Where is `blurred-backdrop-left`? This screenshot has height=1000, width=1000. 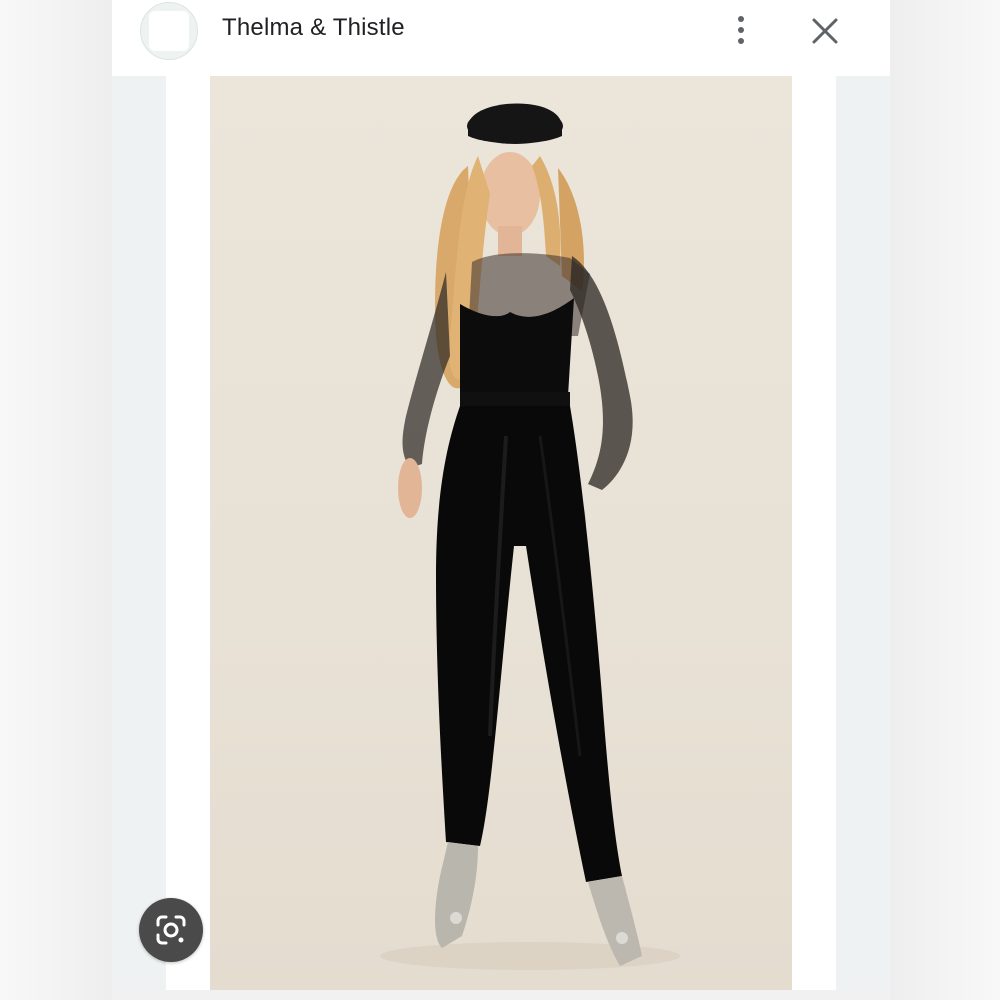
blurred-backdrop-left is located at coordinates (56, 500).